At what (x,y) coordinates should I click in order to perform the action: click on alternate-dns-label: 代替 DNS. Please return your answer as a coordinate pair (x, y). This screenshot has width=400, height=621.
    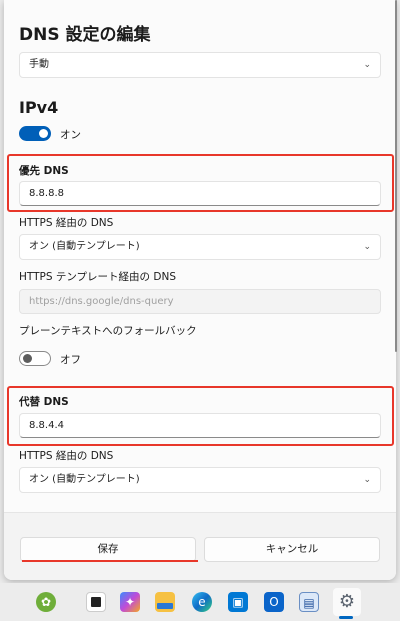
    Looking at the image, I should click on (44, 402).